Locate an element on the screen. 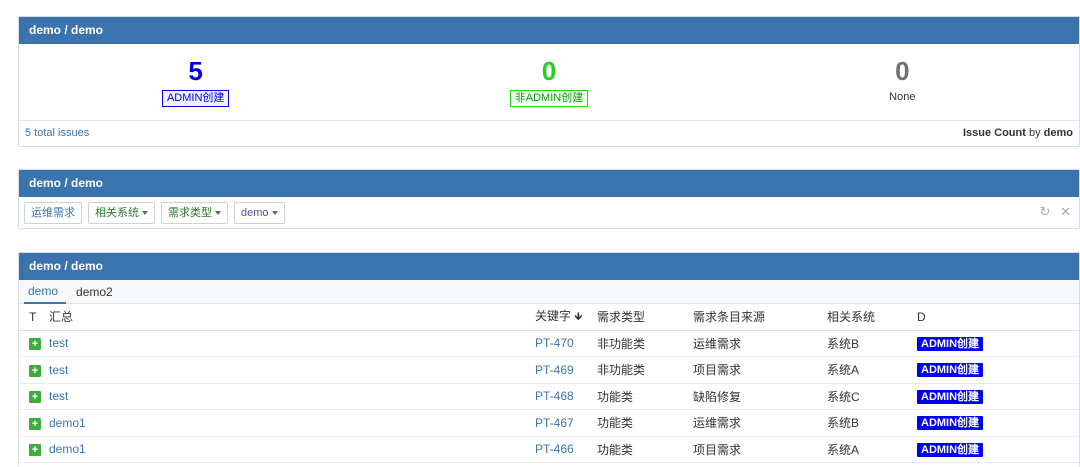 Image resolution: width=1080 pixels, height=467 pixels. table-header: T 汇总 关键字 🡻 需求类型 需求条目来源 相关系统 D is located at coordinates (549, 317).